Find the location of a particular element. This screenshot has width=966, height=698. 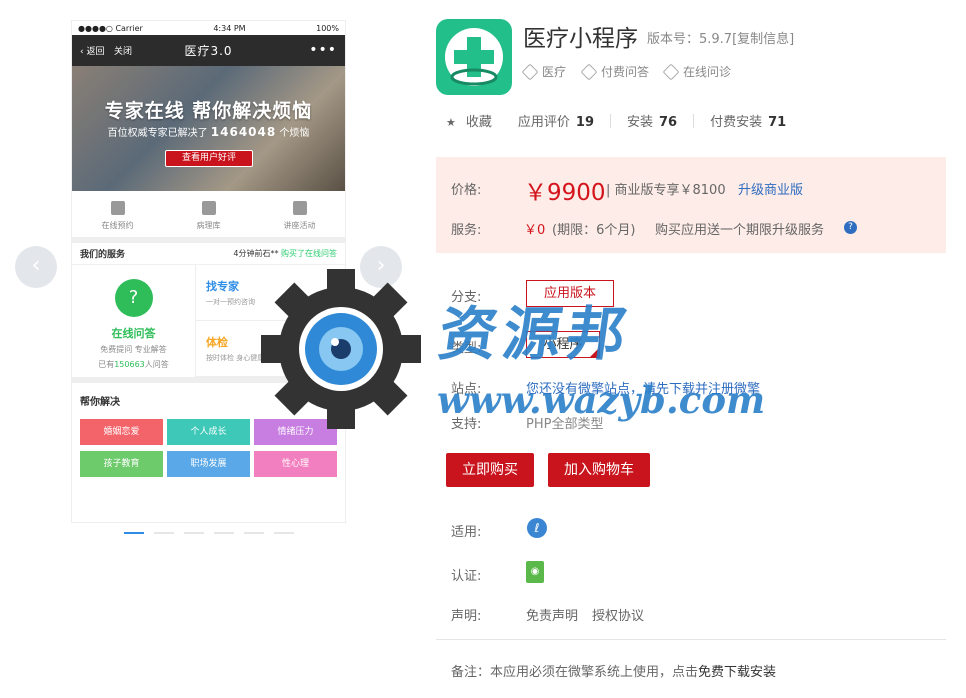

quick-nav: 在线预约 病理库 讲座活动 is located at coordinates (208, 217).